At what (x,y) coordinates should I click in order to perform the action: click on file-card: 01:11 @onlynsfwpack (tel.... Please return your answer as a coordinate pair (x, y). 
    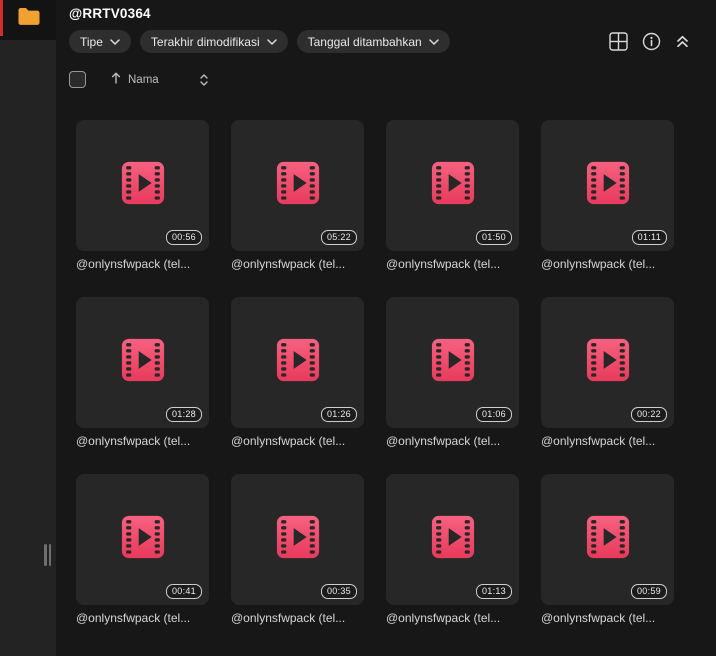
    Looking at the image, I should click on (607, 195).